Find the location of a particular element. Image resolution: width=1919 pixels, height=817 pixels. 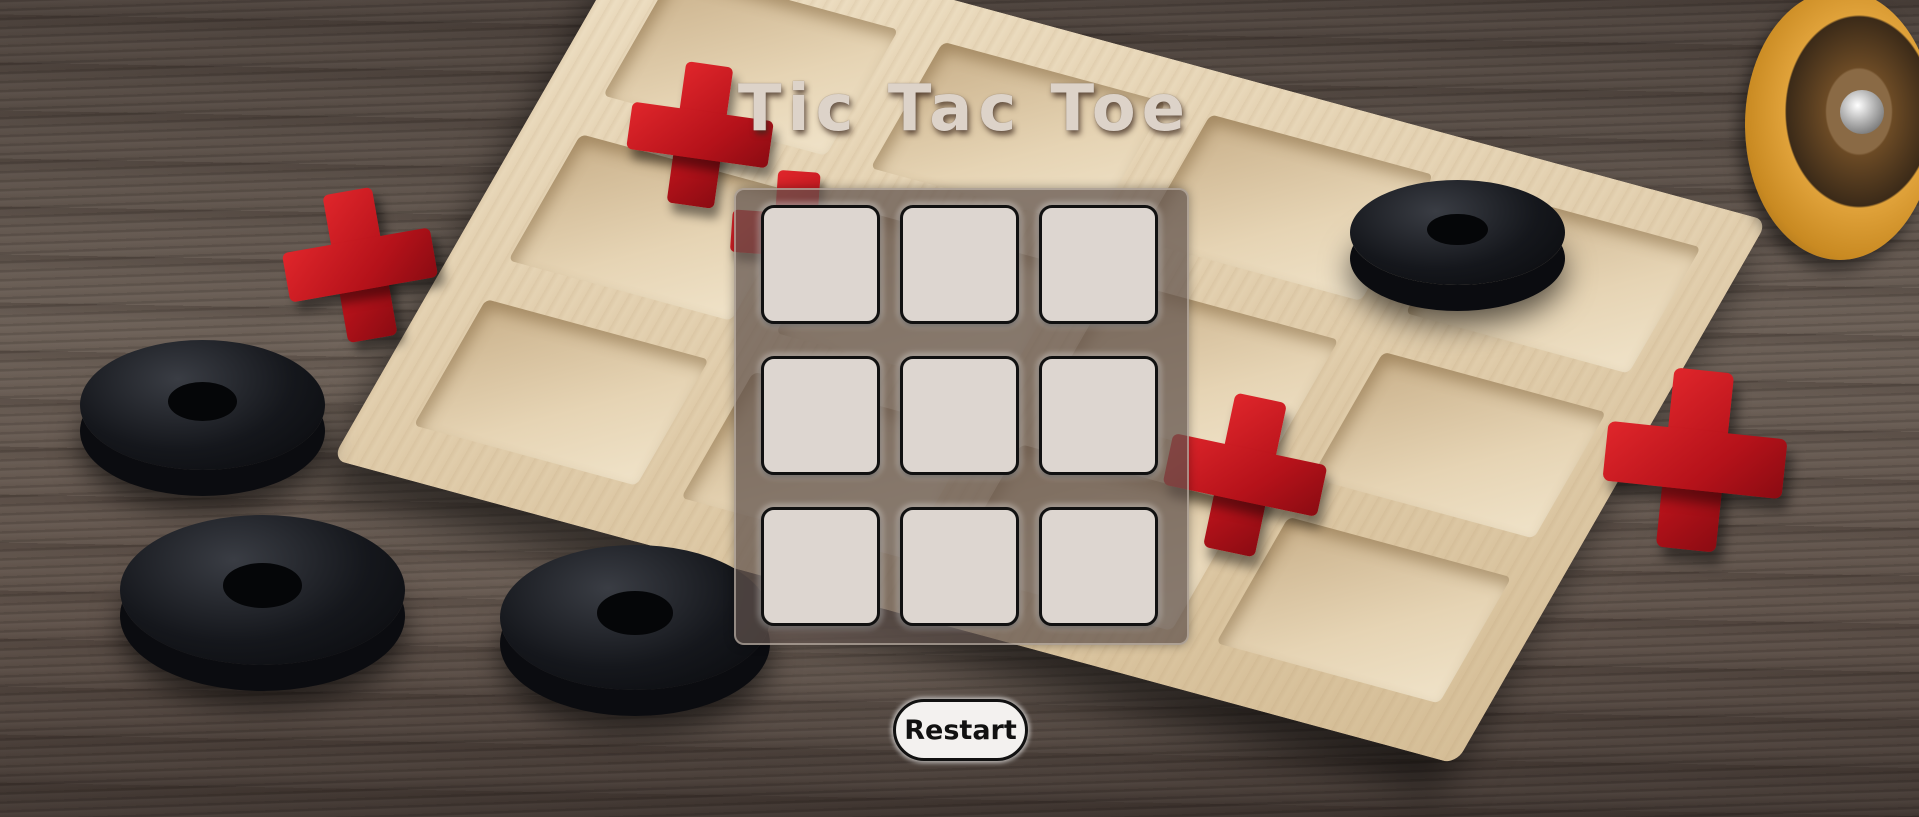

game-board is located at coordinates (961, 416).